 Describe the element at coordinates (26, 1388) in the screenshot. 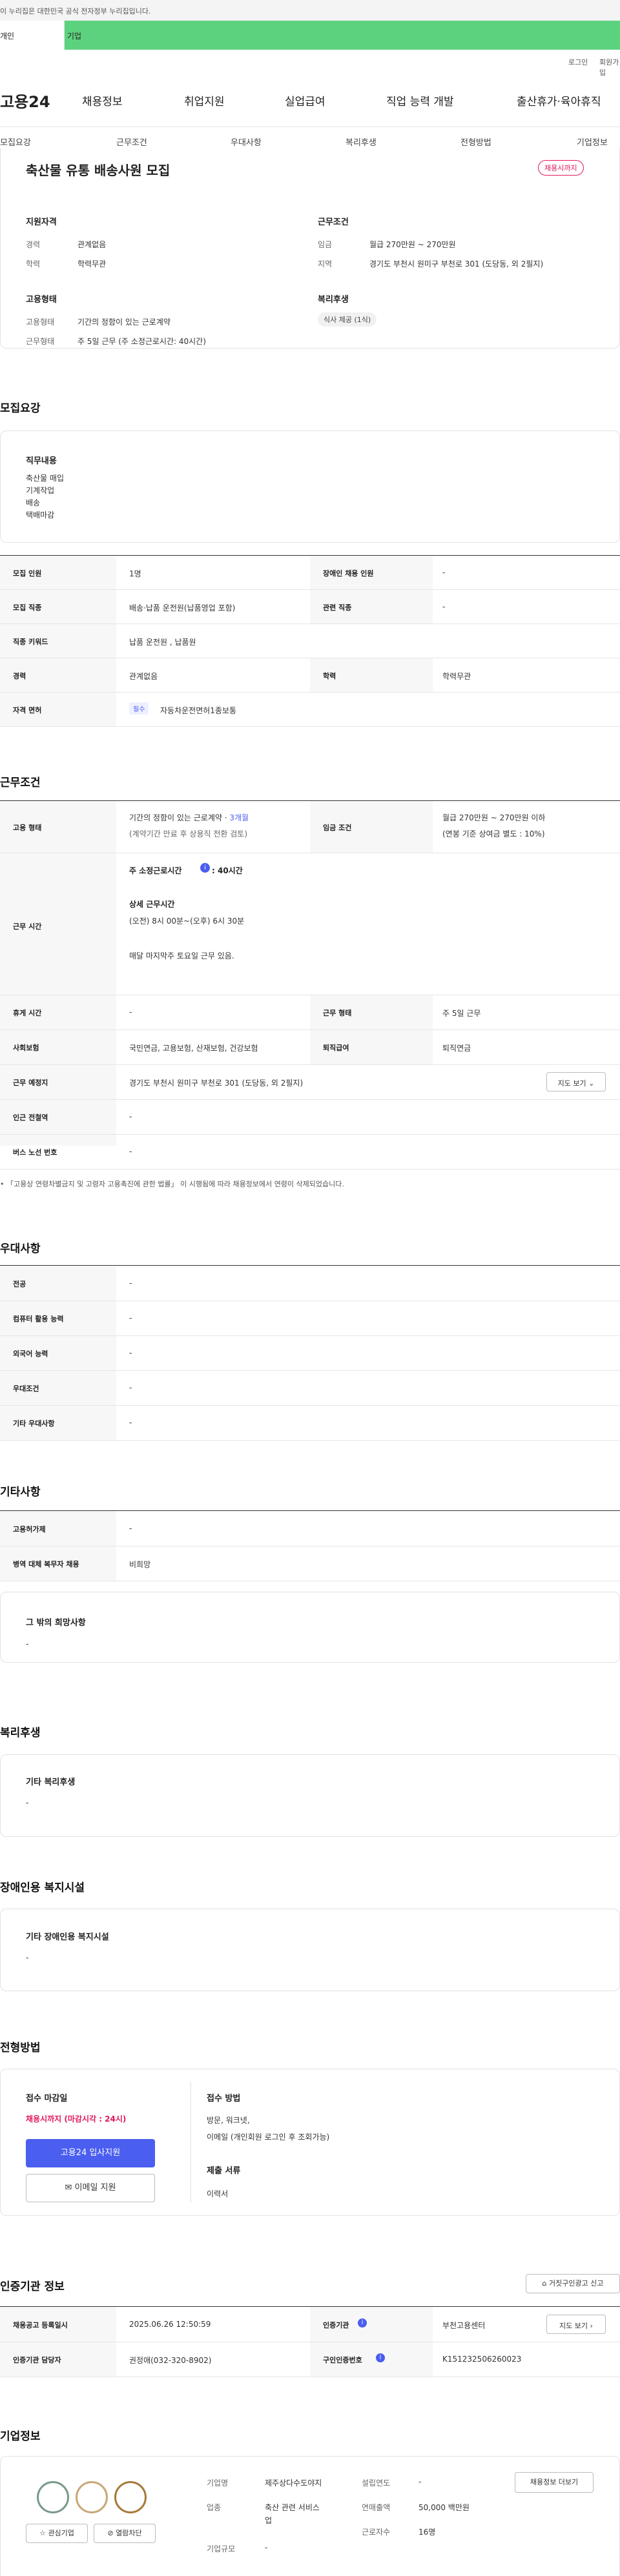

I see `row-label: 우대조건` at that location.